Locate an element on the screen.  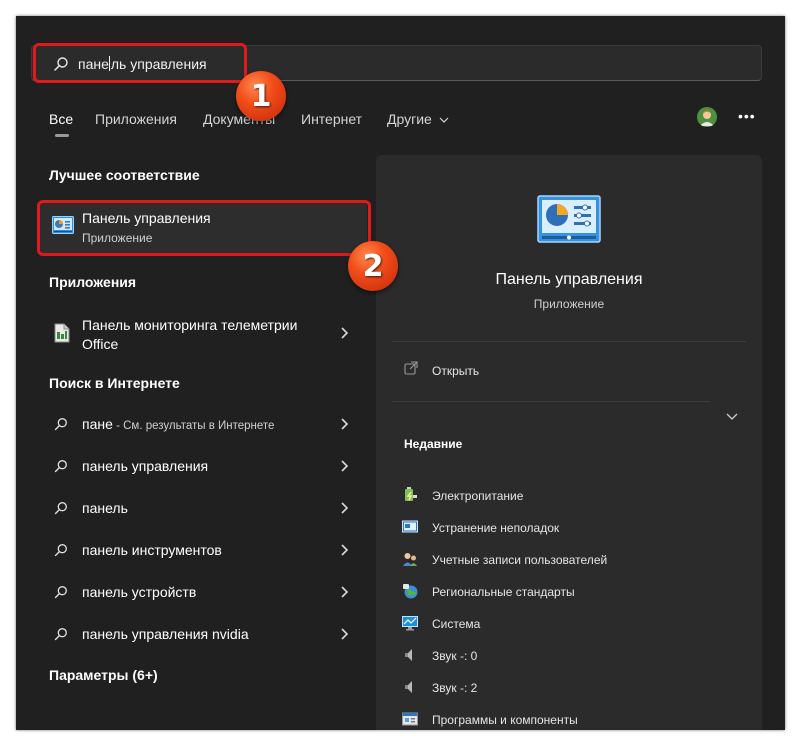
document-icon is located at coordinates (62, 333).